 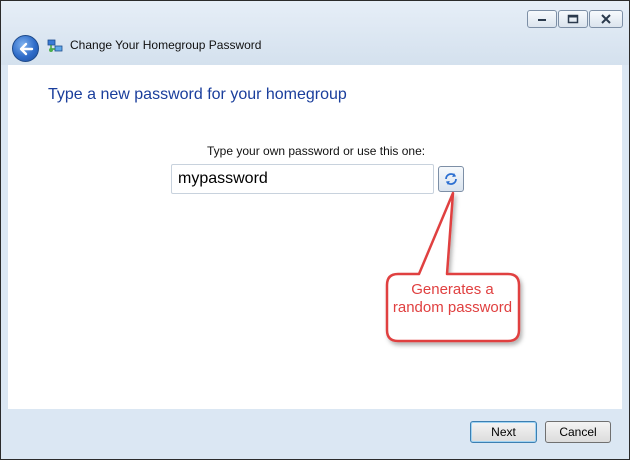 What do you see at coordinates (452, 298) in the screenshot?
I see `callout-text: Generates a random password` at bounding box center [452, 298].